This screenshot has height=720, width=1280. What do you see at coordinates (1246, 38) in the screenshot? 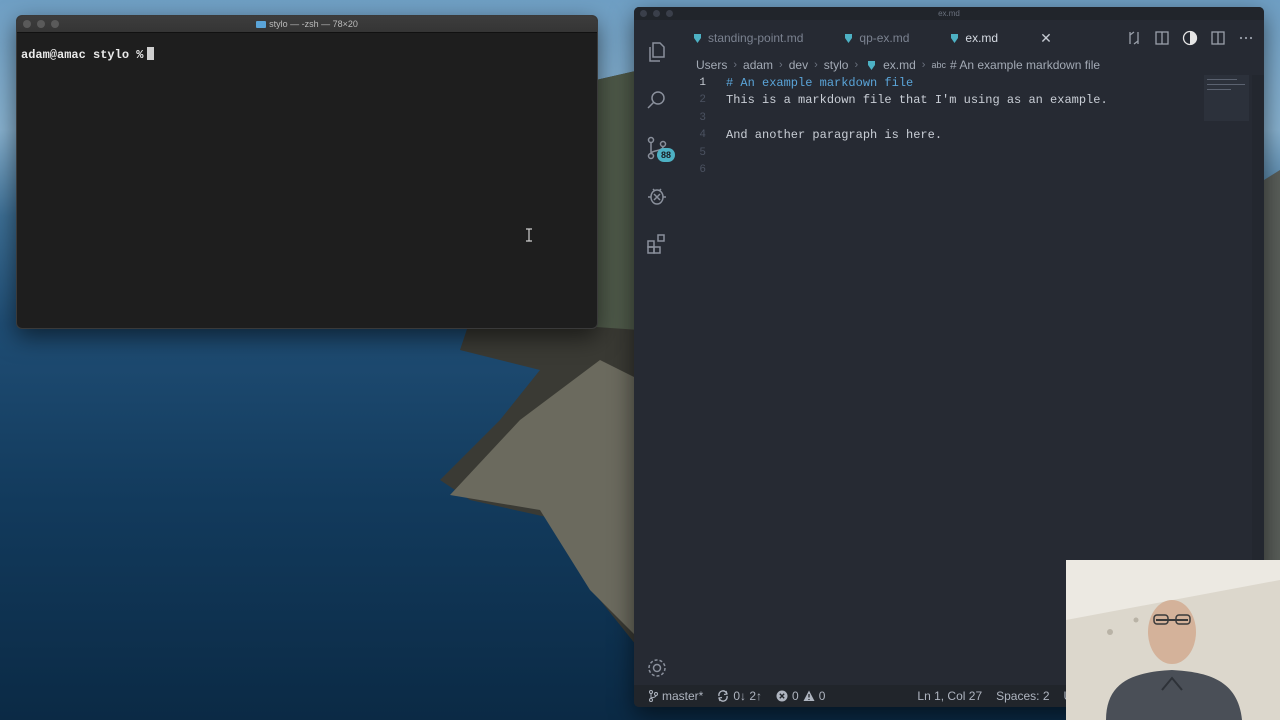
I see `more-actions-icon` at bounding box center [1246, 38].